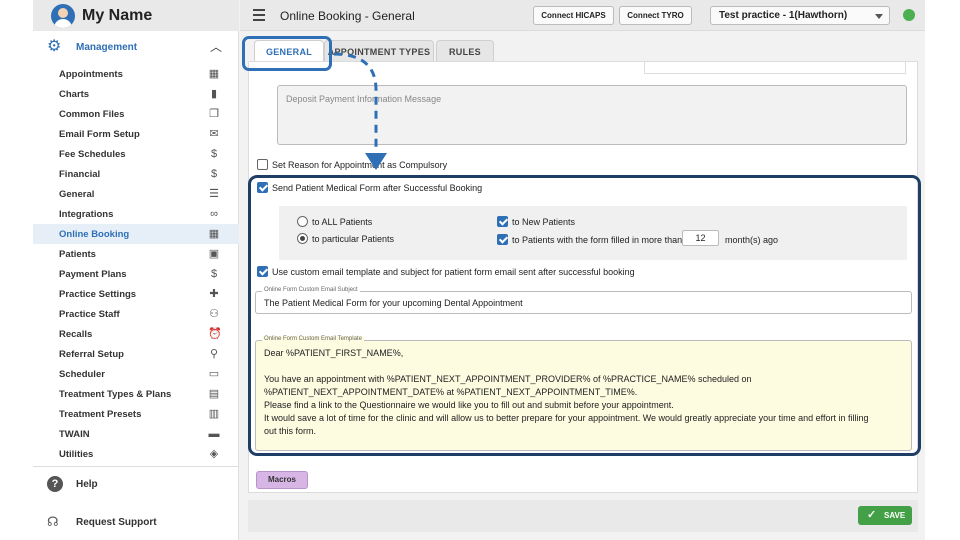 Image resolution: width=960 pixels, height=540 pixels. Describe the element at coordinates (259, 15) in the screenshot. I see `hamburger-menu-icon` at that location.